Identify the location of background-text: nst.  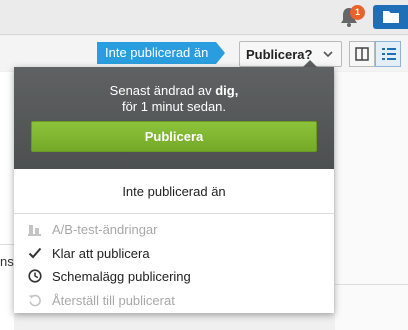
(7, 261).